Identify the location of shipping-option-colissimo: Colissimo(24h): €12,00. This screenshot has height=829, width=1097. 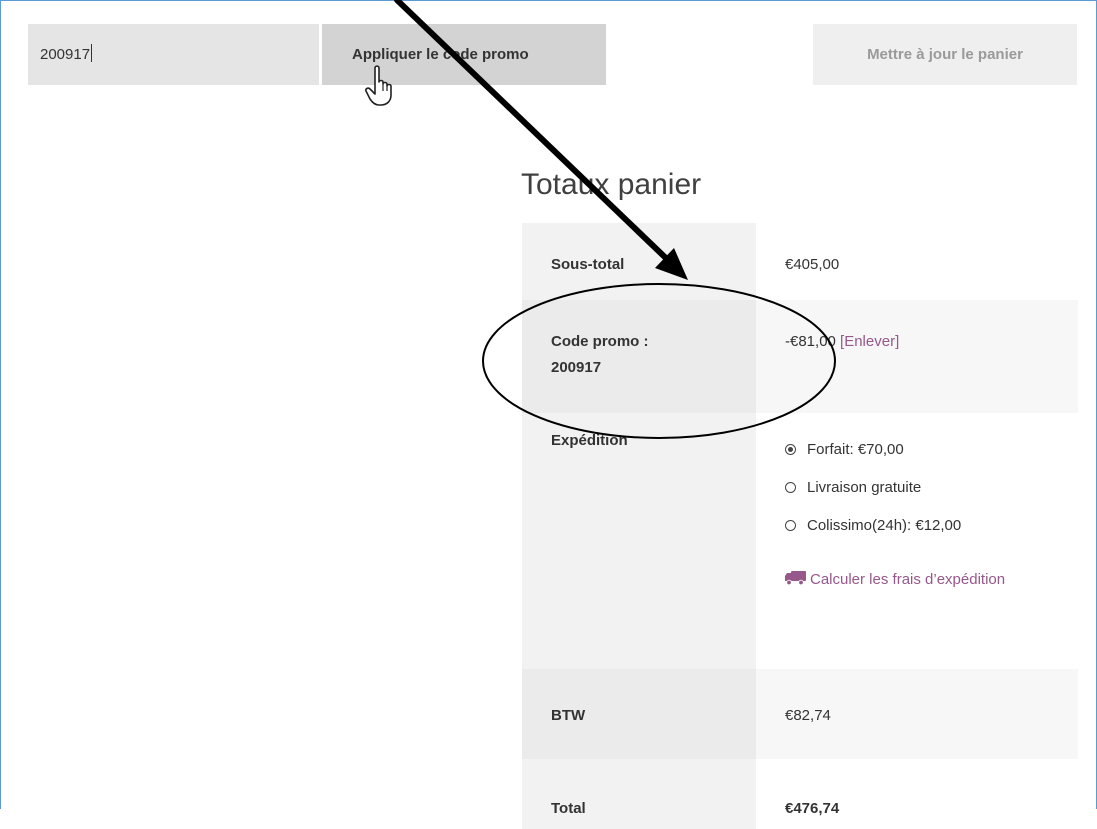
(931, 525).